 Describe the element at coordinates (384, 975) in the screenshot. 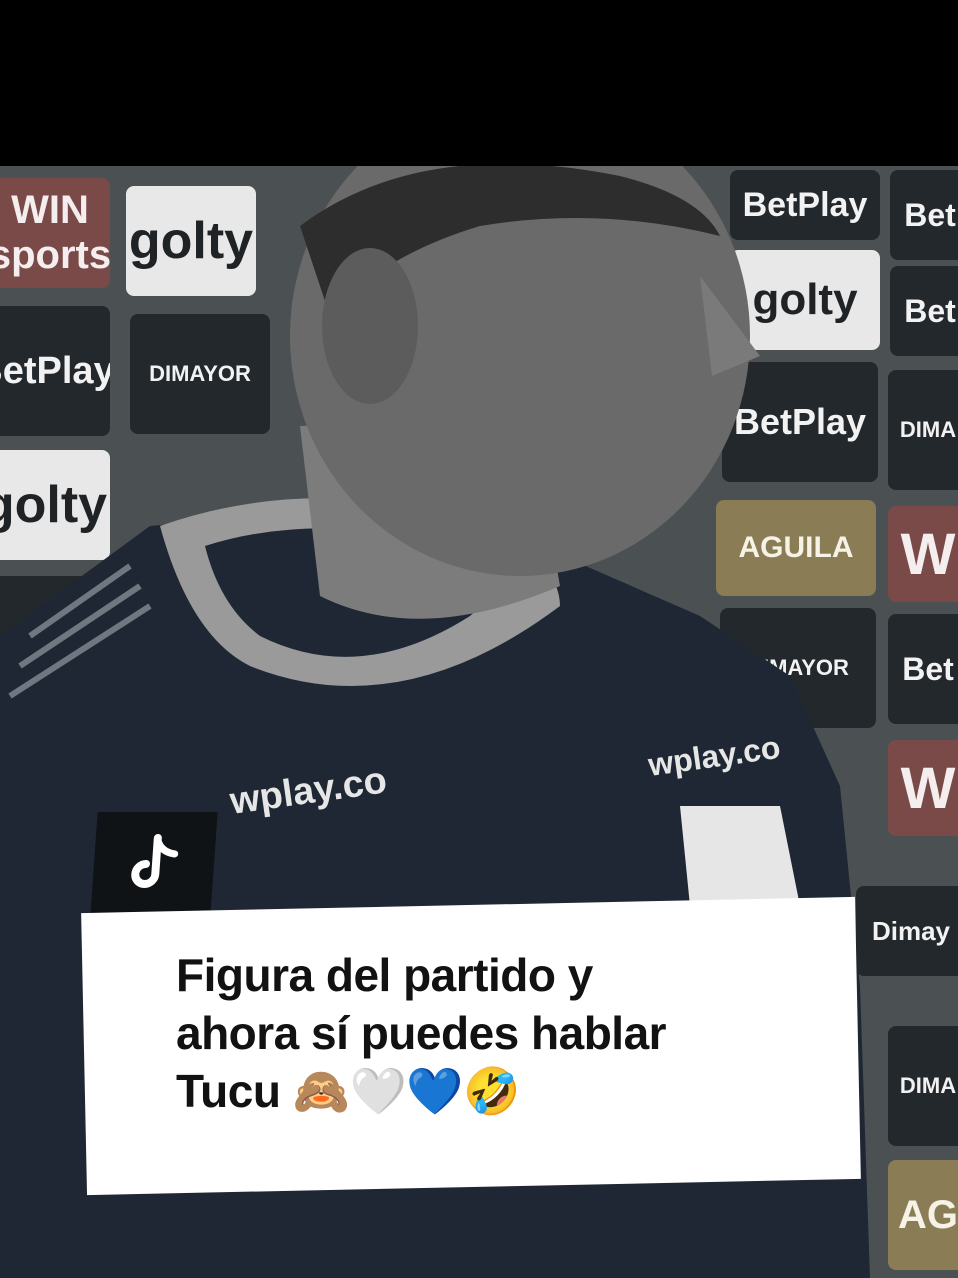

I see `caption-line: Figura del partido y` at that location.